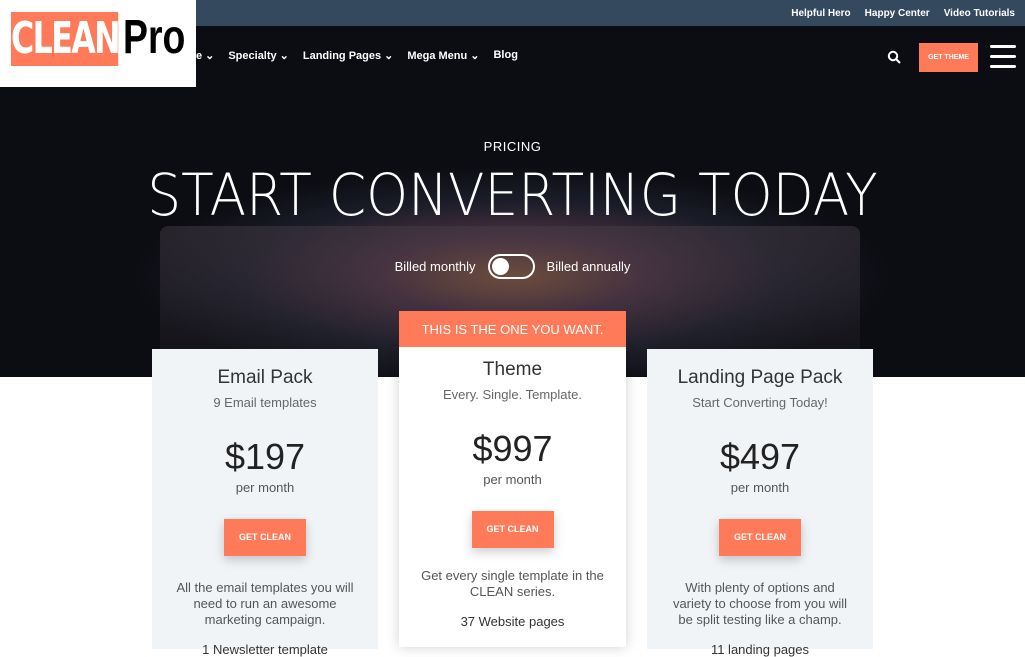  What do you see at coordinates (512, 329) in the screenshot?
I see `featured-banner: THIS IS THE ONE YOU WANT.` at bounding box center [512, 329].